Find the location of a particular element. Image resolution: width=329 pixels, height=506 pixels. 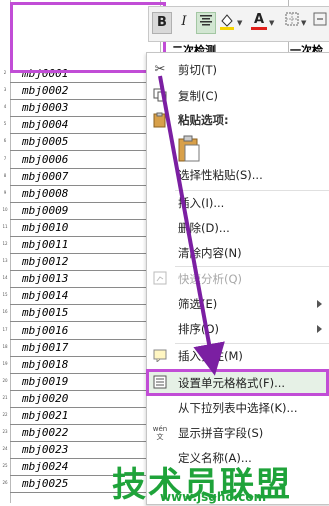

watermark-url: www.jsgho.com is located at coordinates (213, 497).